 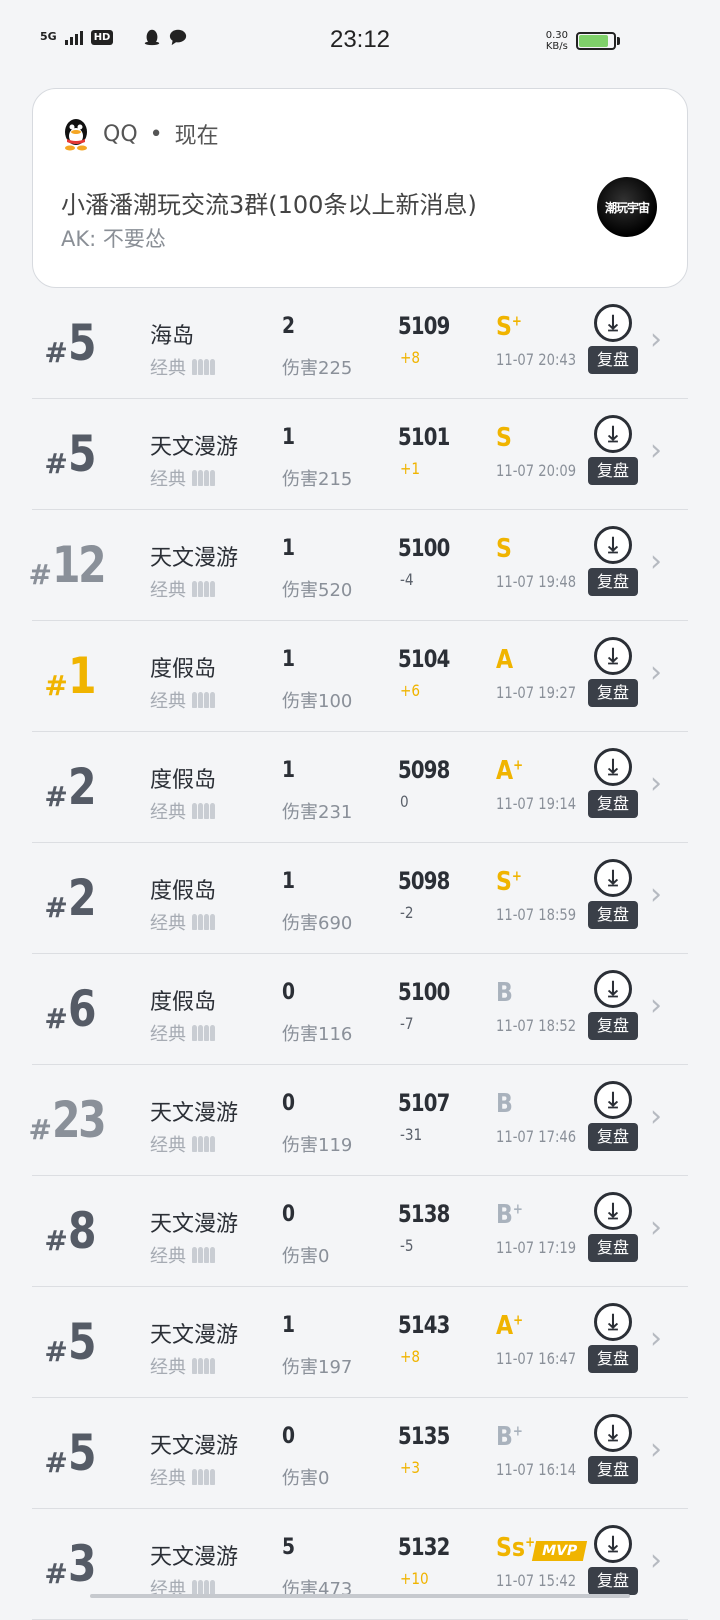 What do you see at coordinates (317, 1034) in the screenshot?
I see `damage-value: 伤害116` at bounding box center [317, 1034].